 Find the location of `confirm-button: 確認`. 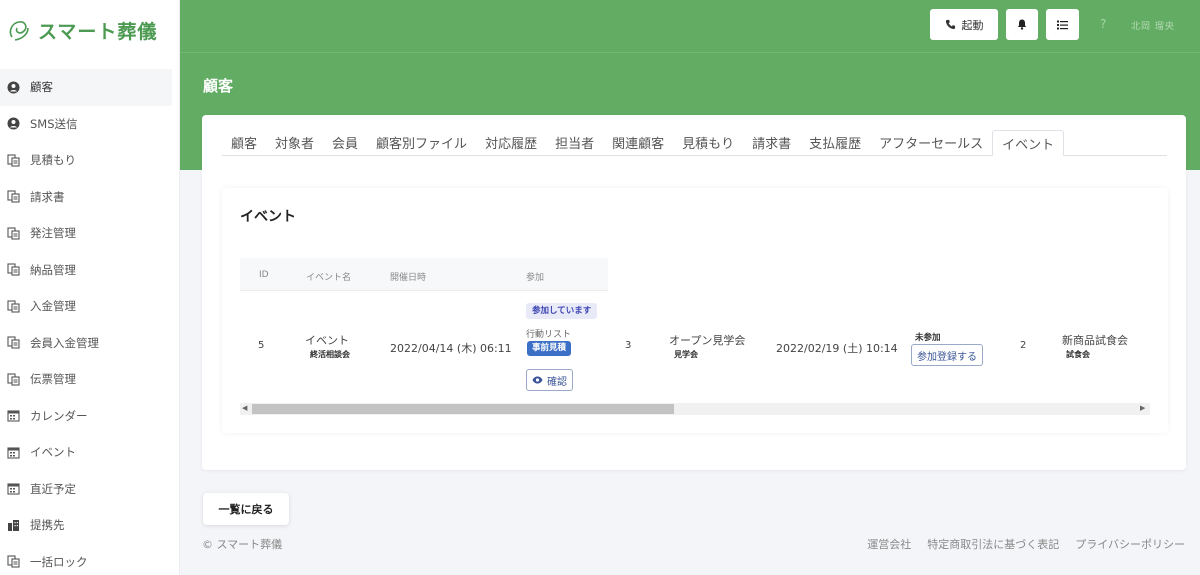

confirm-button: 確認 is located at coordinates (549, 380).